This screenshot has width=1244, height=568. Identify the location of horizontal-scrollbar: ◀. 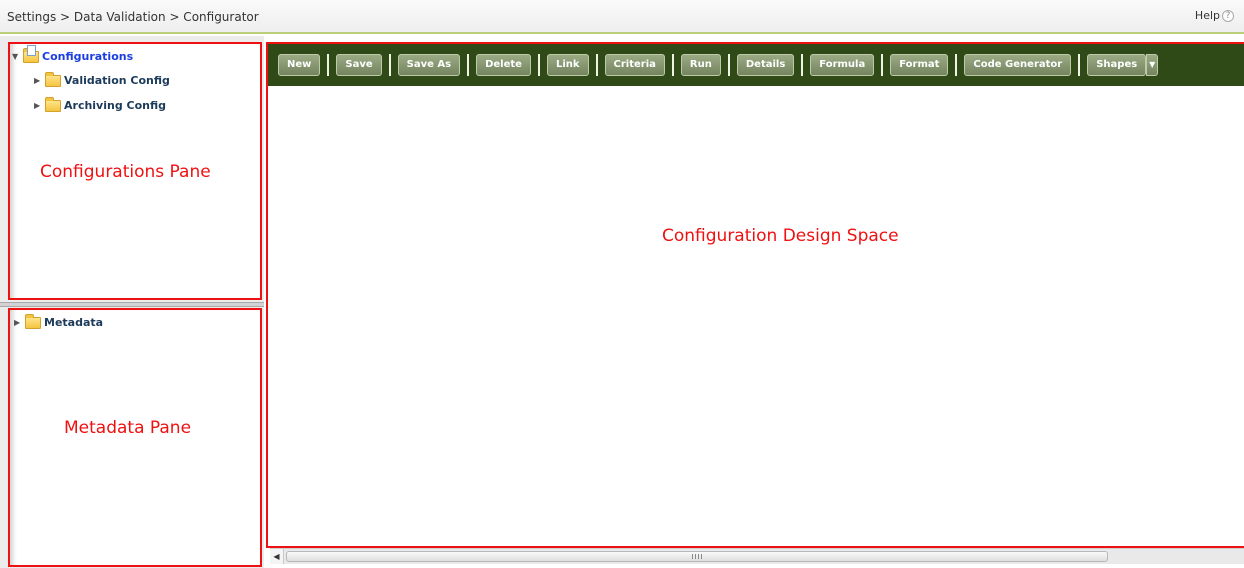
(757, 556).